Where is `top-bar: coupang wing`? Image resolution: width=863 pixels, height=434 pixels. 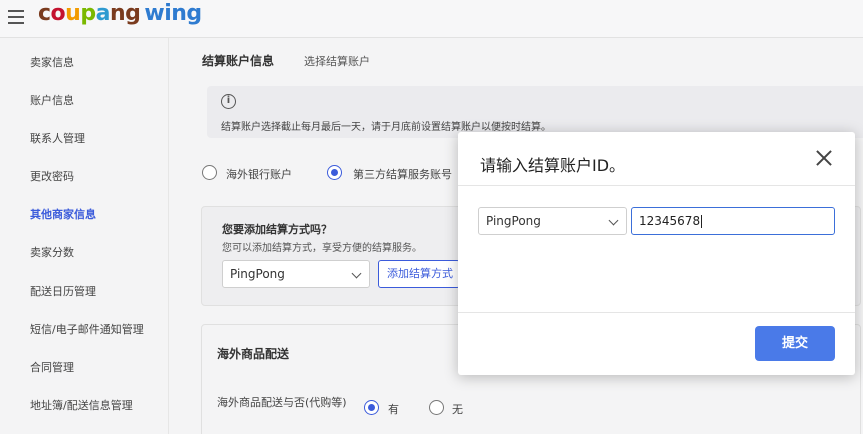
top-bar: coupang wing is located at coordinates (431, 19).